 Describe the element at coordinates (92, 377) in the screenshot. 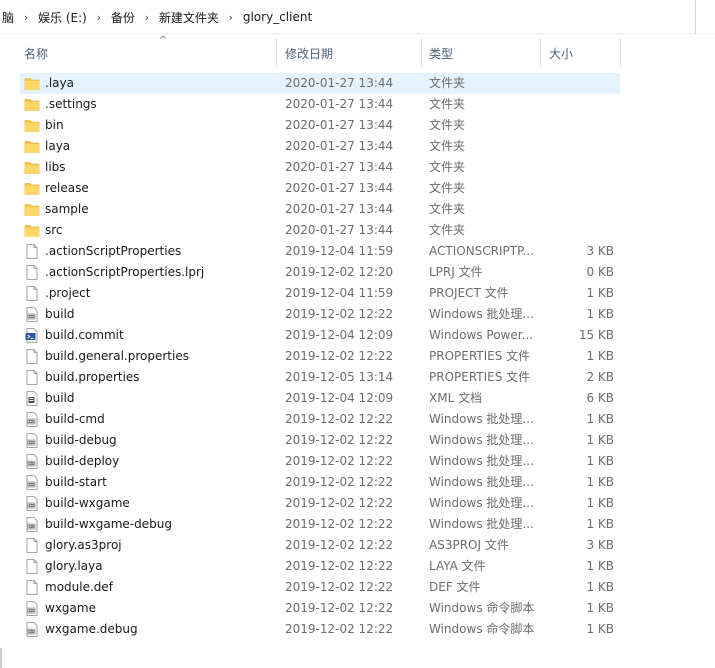

I see `file-name: build.properties` at that location.